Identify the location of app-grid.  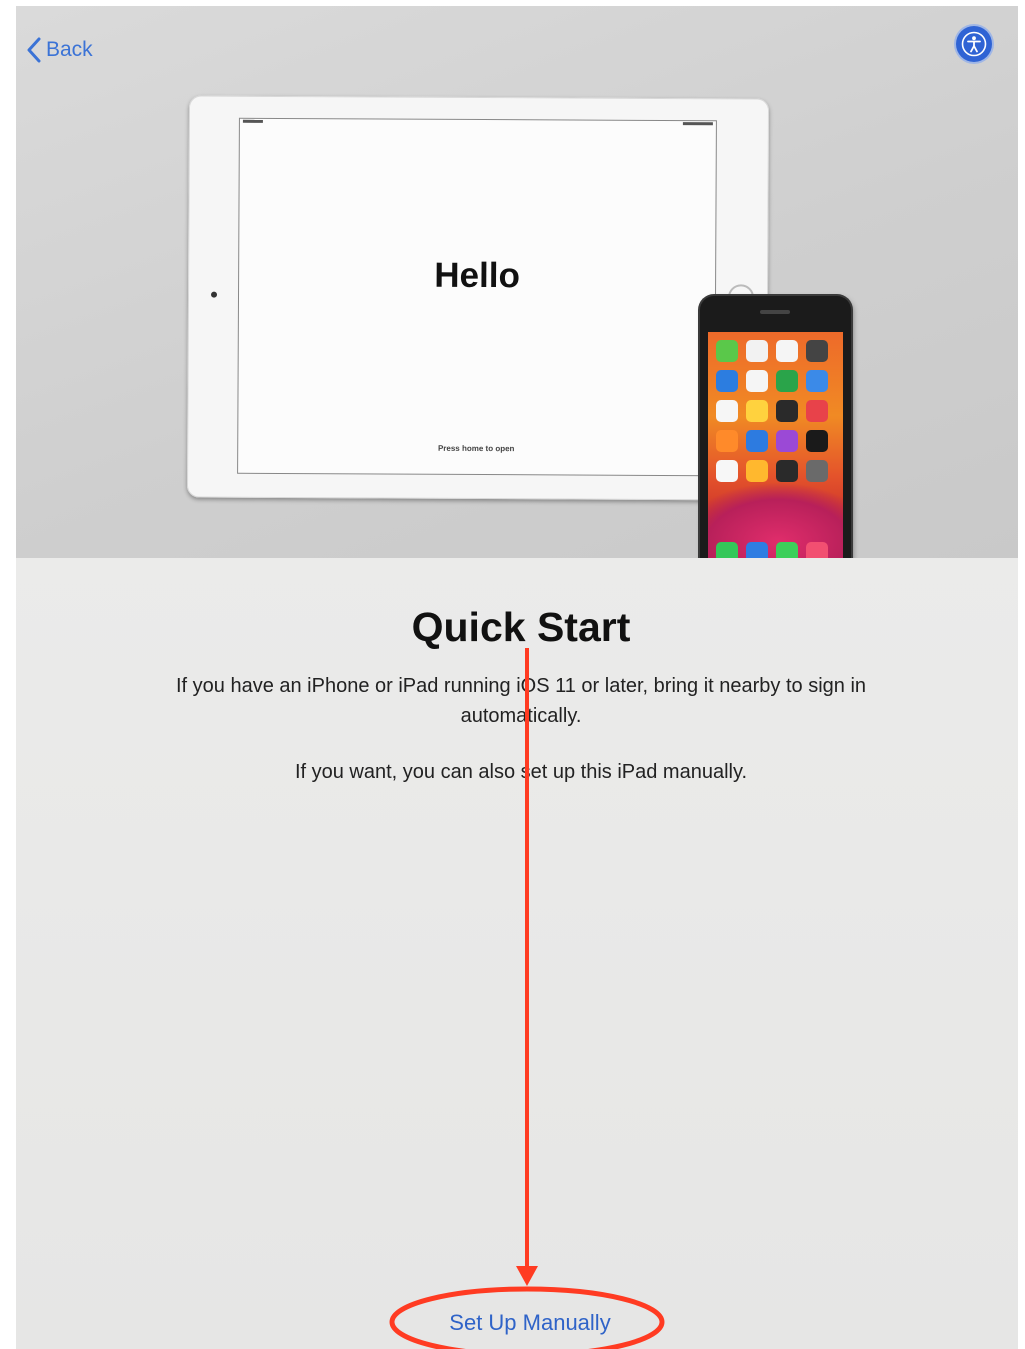
(776, 411).